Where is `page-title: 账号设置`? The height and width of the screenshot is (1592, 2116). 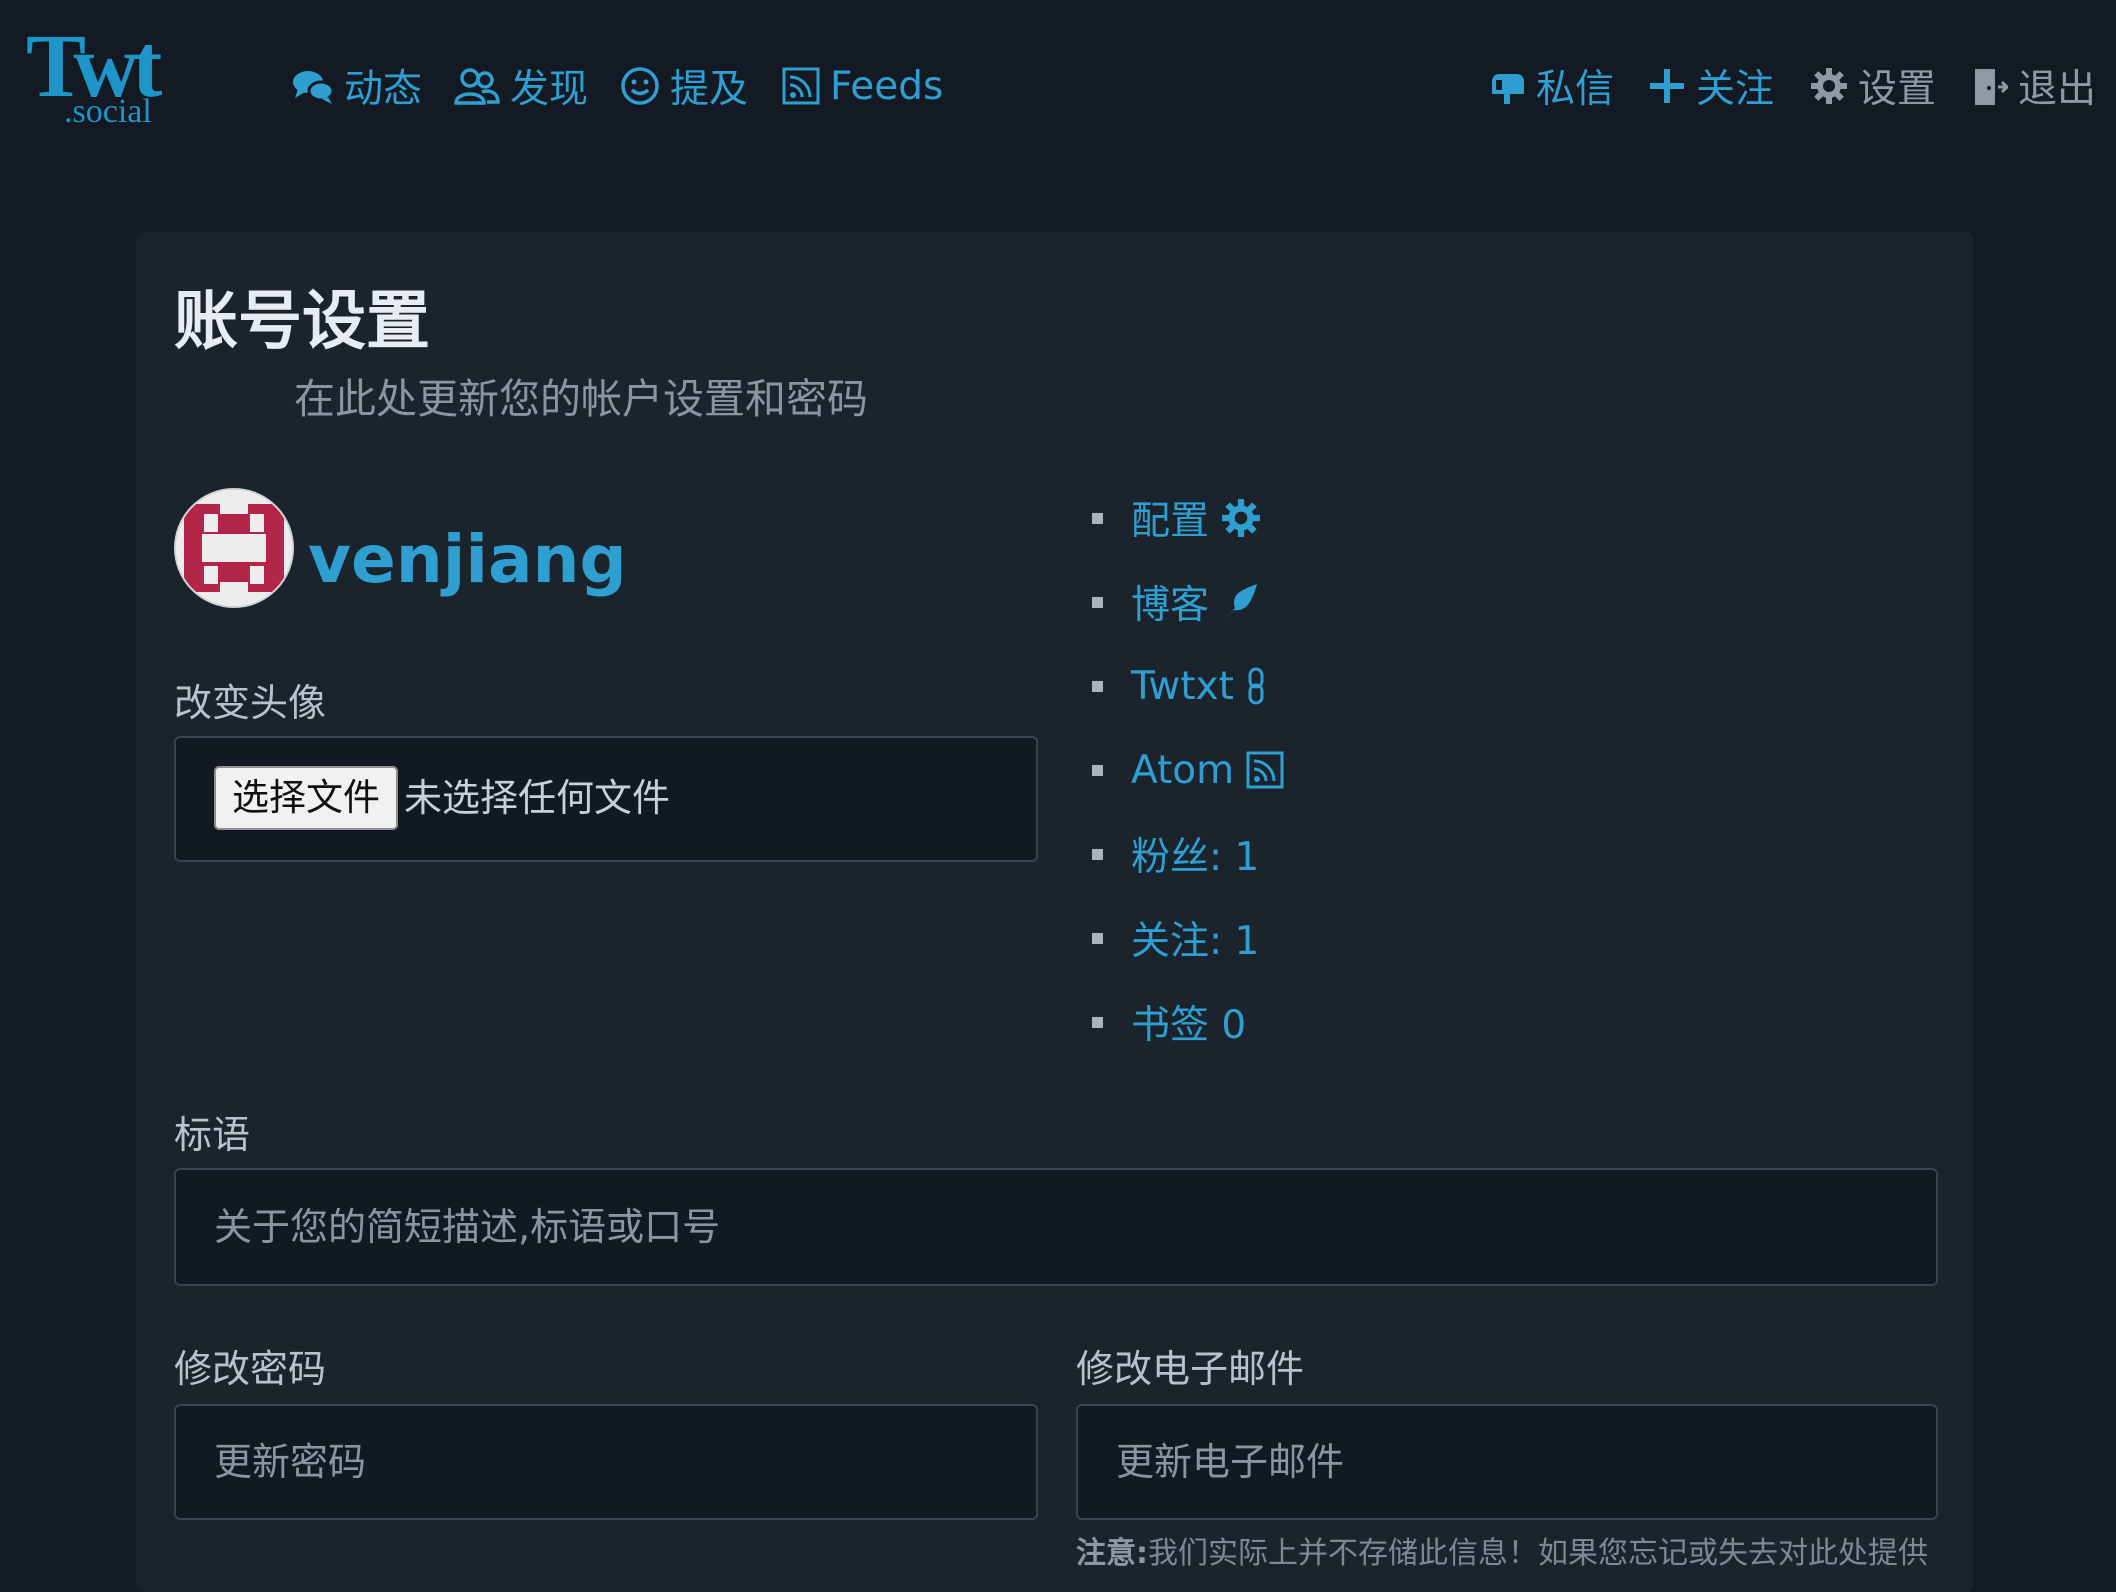 page-title: 账号设置 is located at coordinates (302, 322).